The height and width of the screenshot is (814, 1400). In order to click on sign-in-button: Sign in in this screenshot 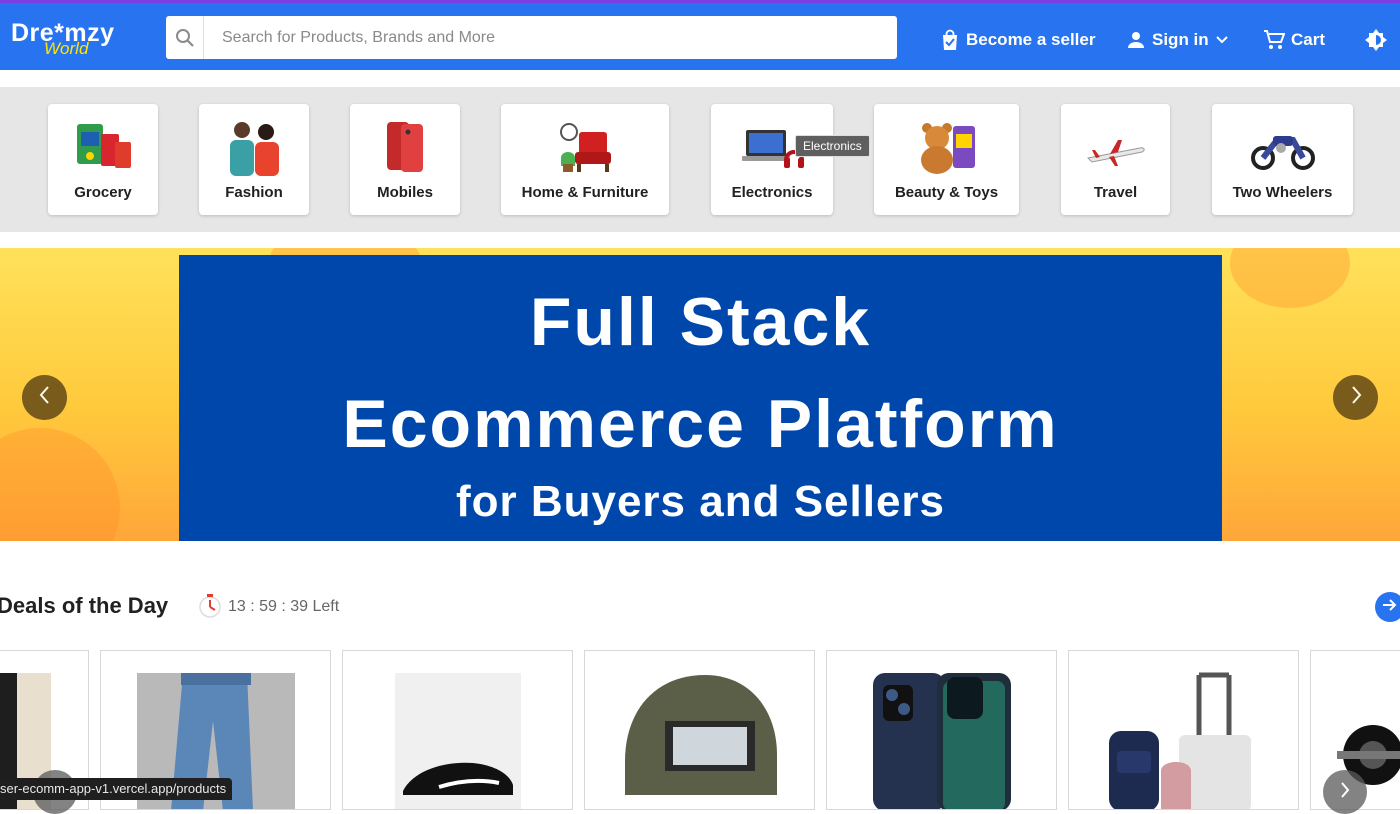, I will do `click(1177, 40)`.